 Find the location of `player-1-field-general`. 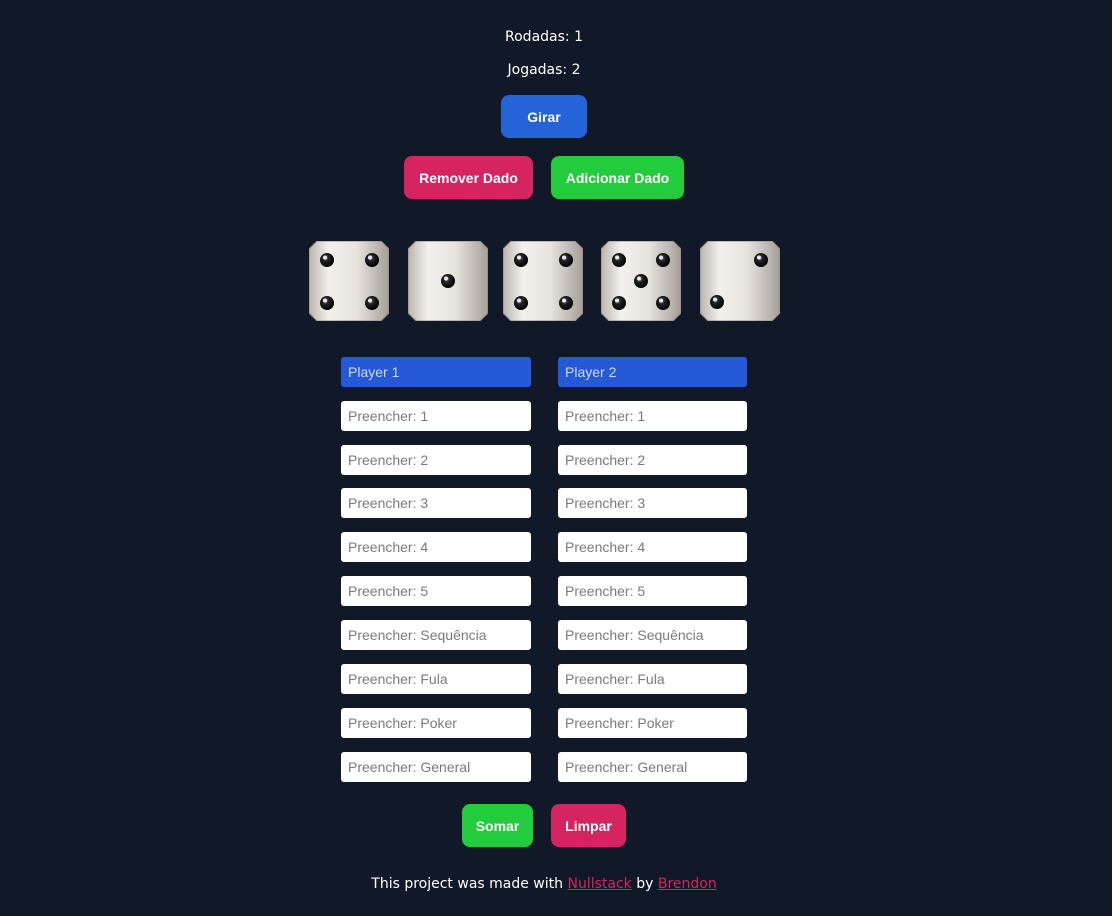

player-1-field-general is located at coordinates (436, 767).